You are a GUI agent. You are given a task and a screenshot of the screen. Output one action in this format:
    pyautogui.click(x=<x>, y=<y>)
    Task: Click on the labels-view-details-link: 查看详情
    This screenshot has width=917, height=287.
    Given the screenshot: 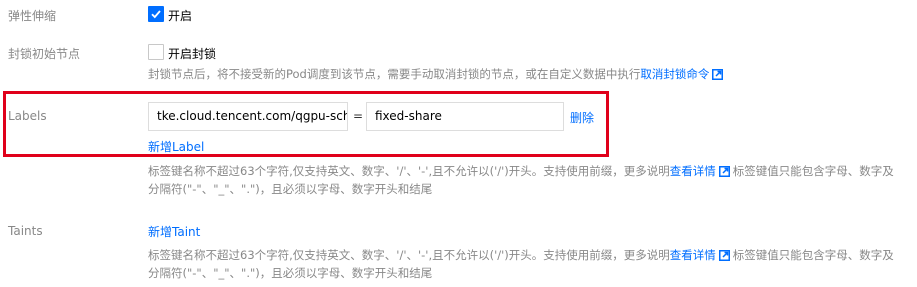 What is the action you would take?
    pyautogui.click(x=693, y=171)
    